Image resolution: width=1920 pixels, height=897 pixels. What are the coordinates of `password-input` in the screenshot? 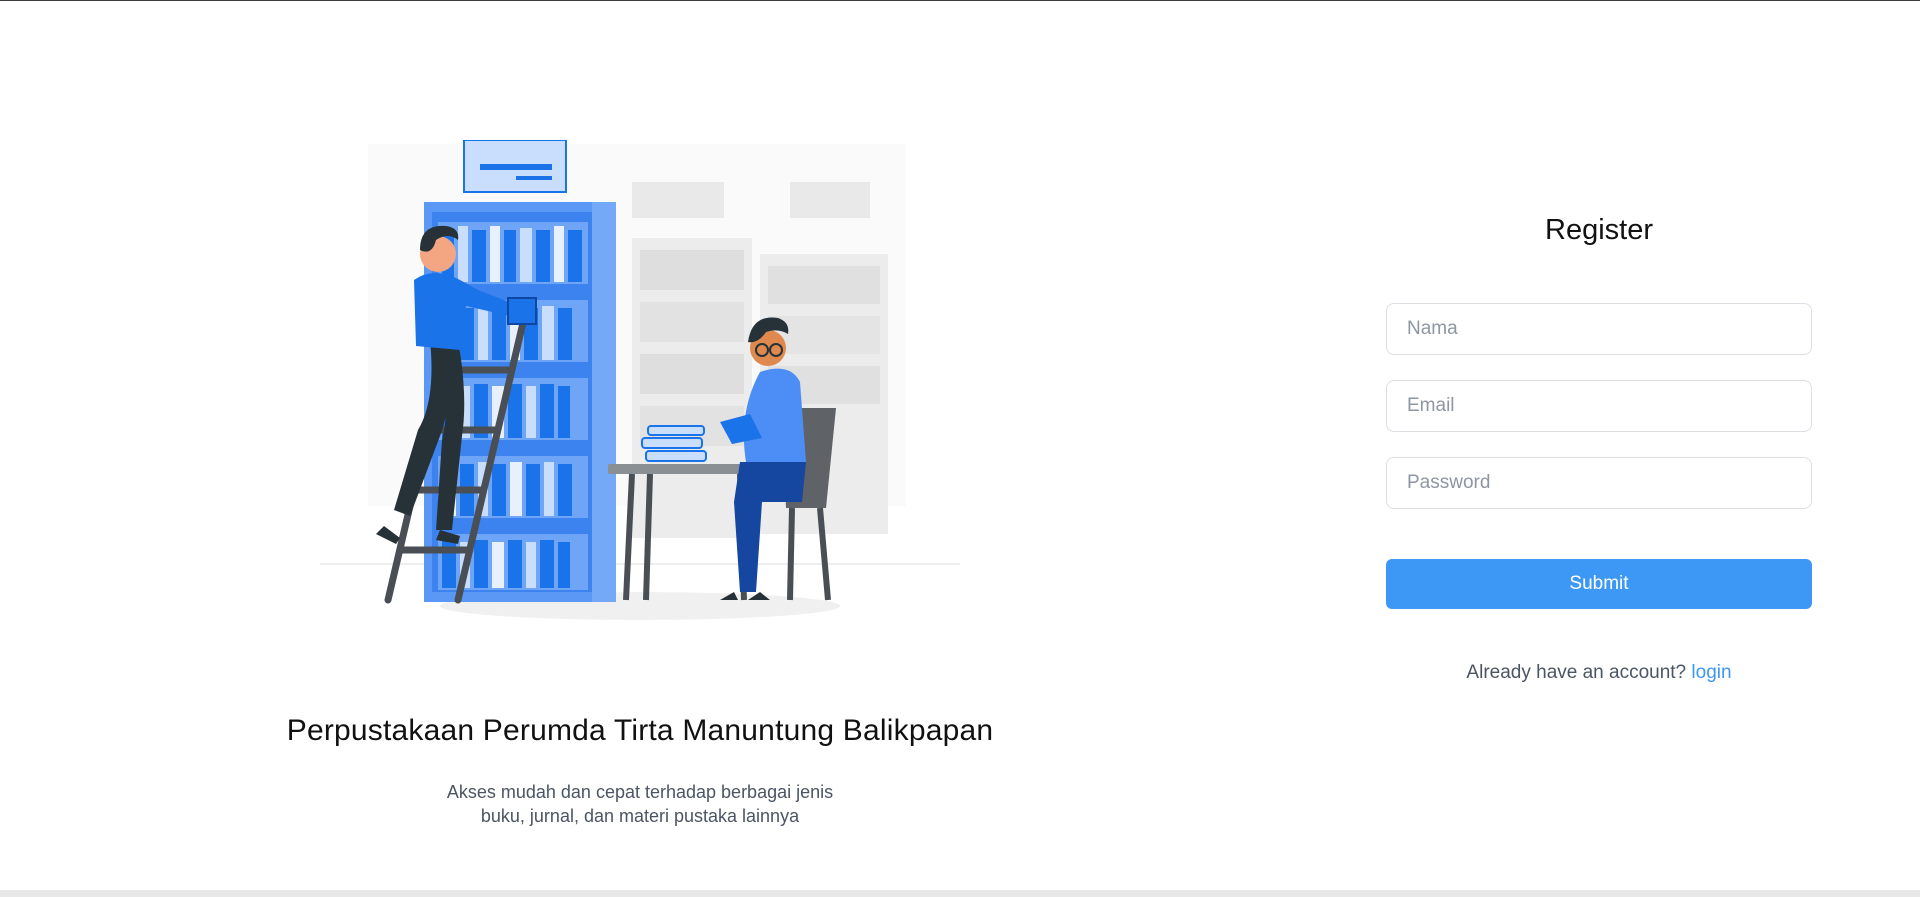 It's located at (1599, 483).